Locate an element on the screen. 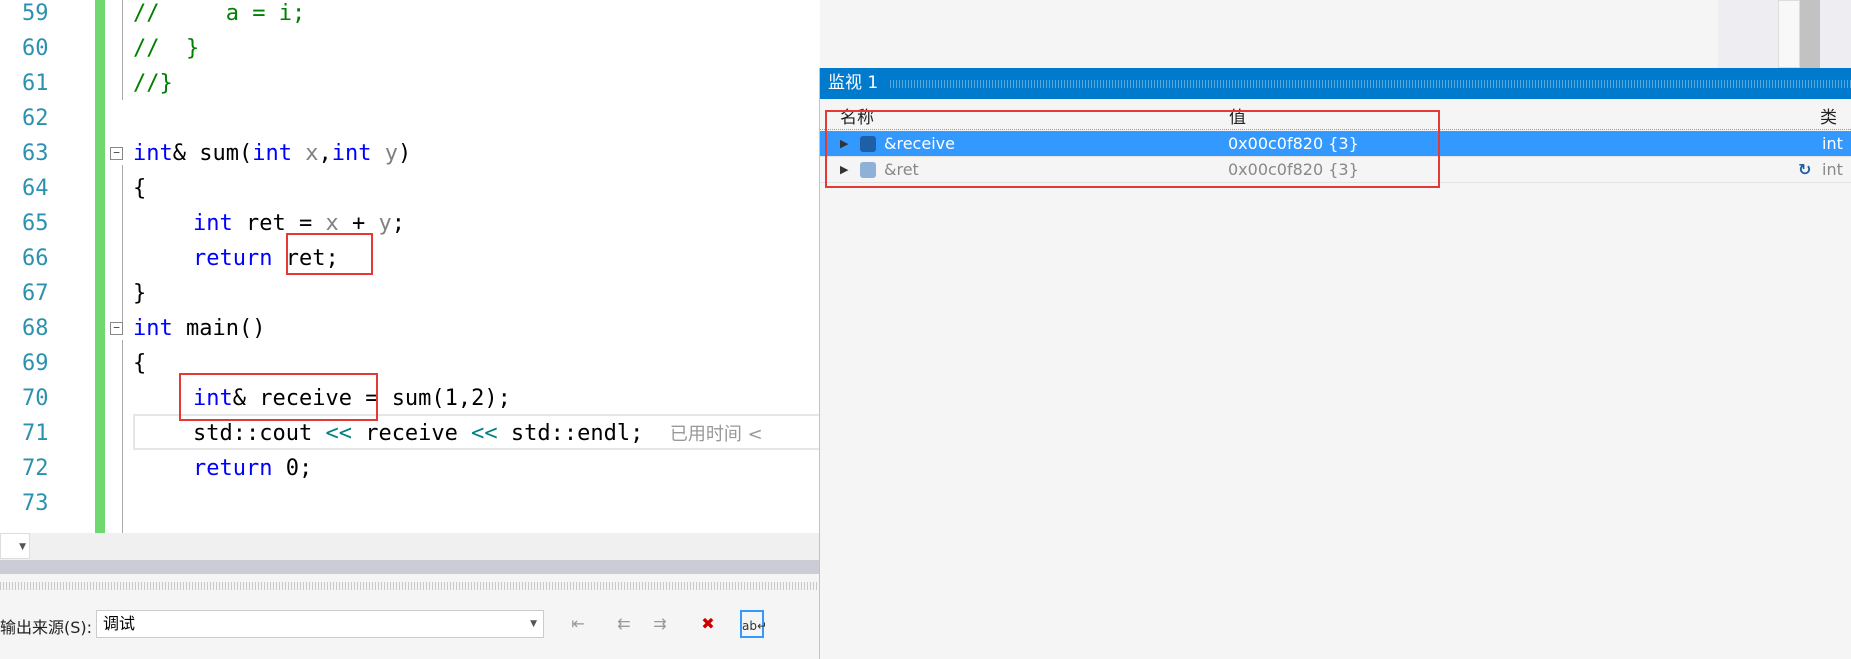 This screenshot has width=1851, height=659. code-text: //} is located at coordinates (153, 83).